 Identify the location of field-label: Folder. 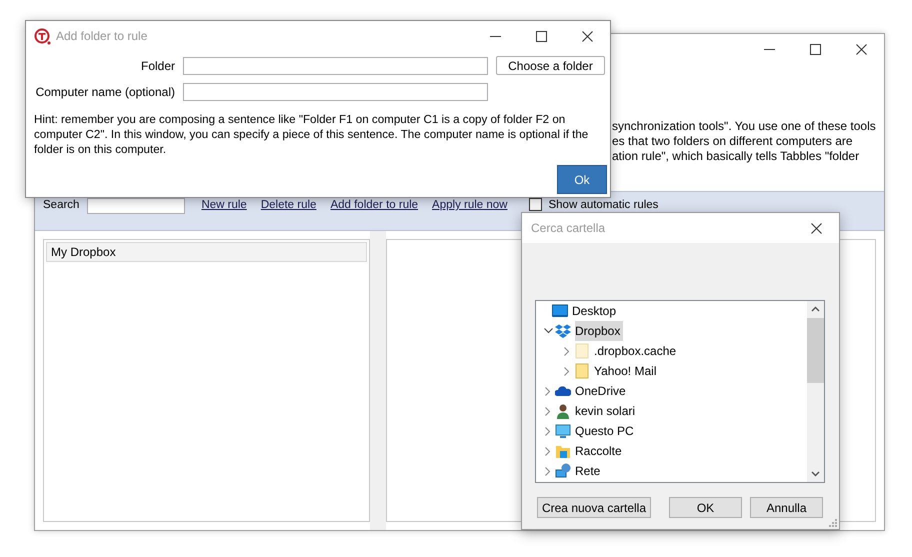
(157, 65).